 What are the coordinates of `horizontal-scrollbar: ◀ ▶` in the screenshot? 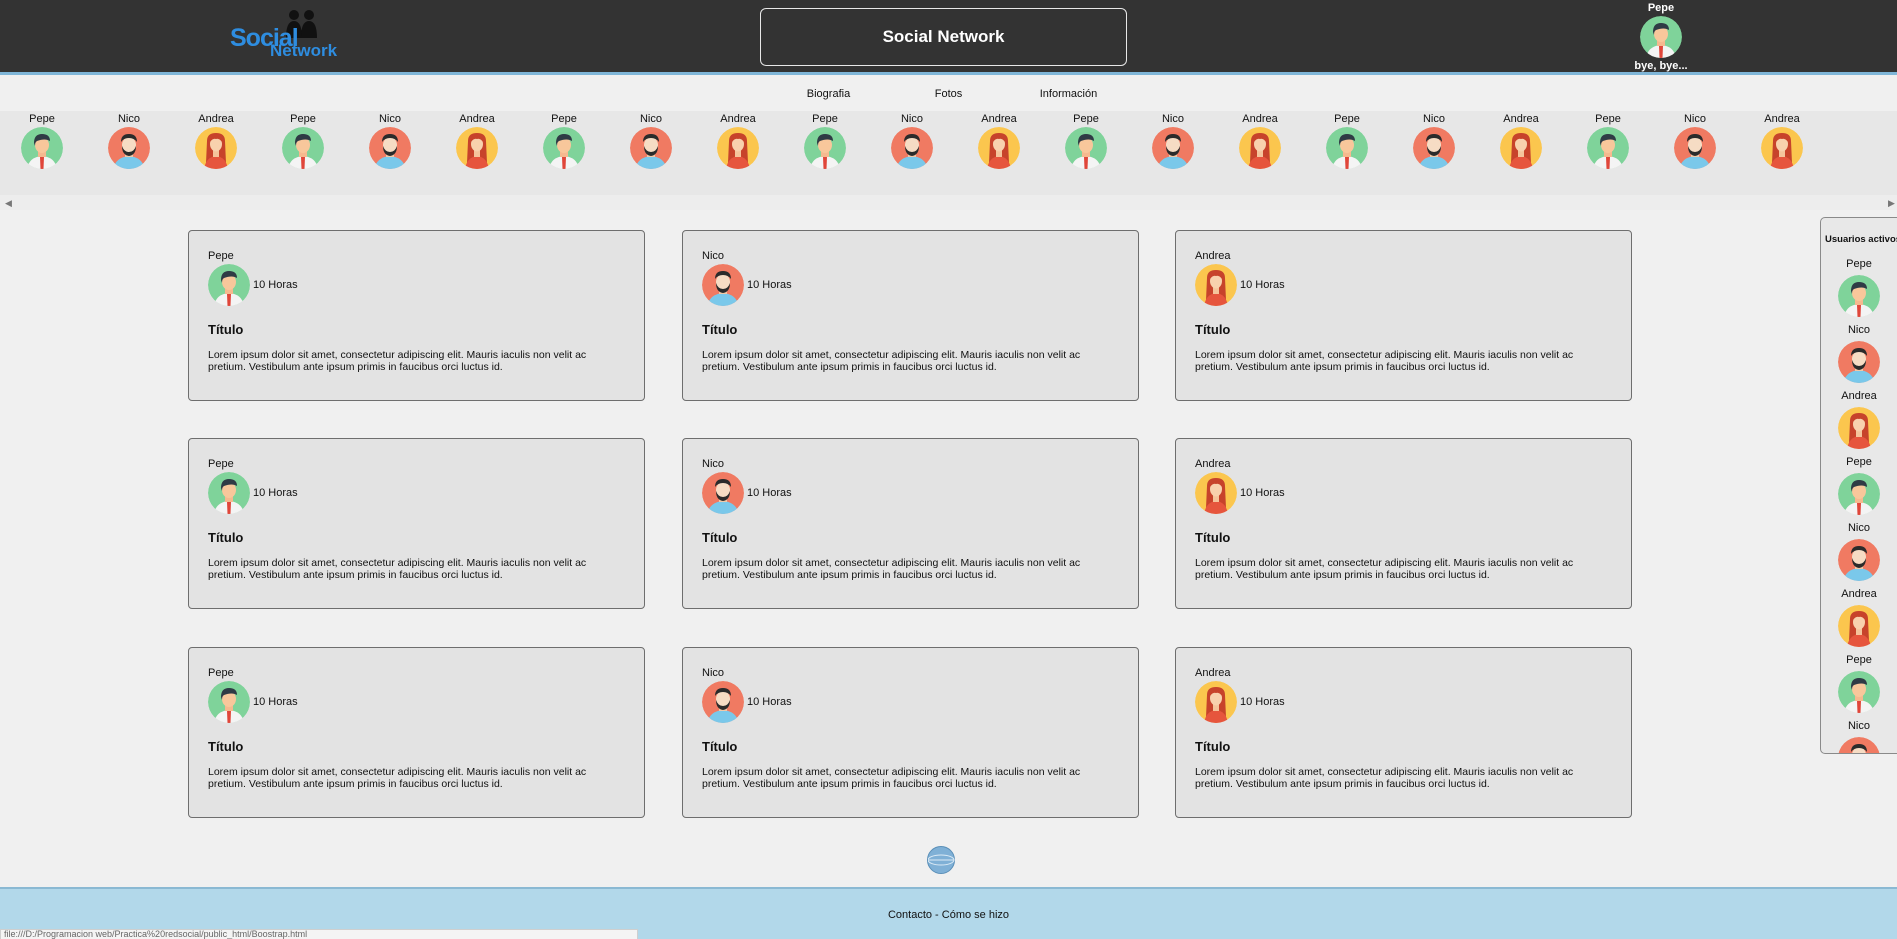 It's located at (948, 202).